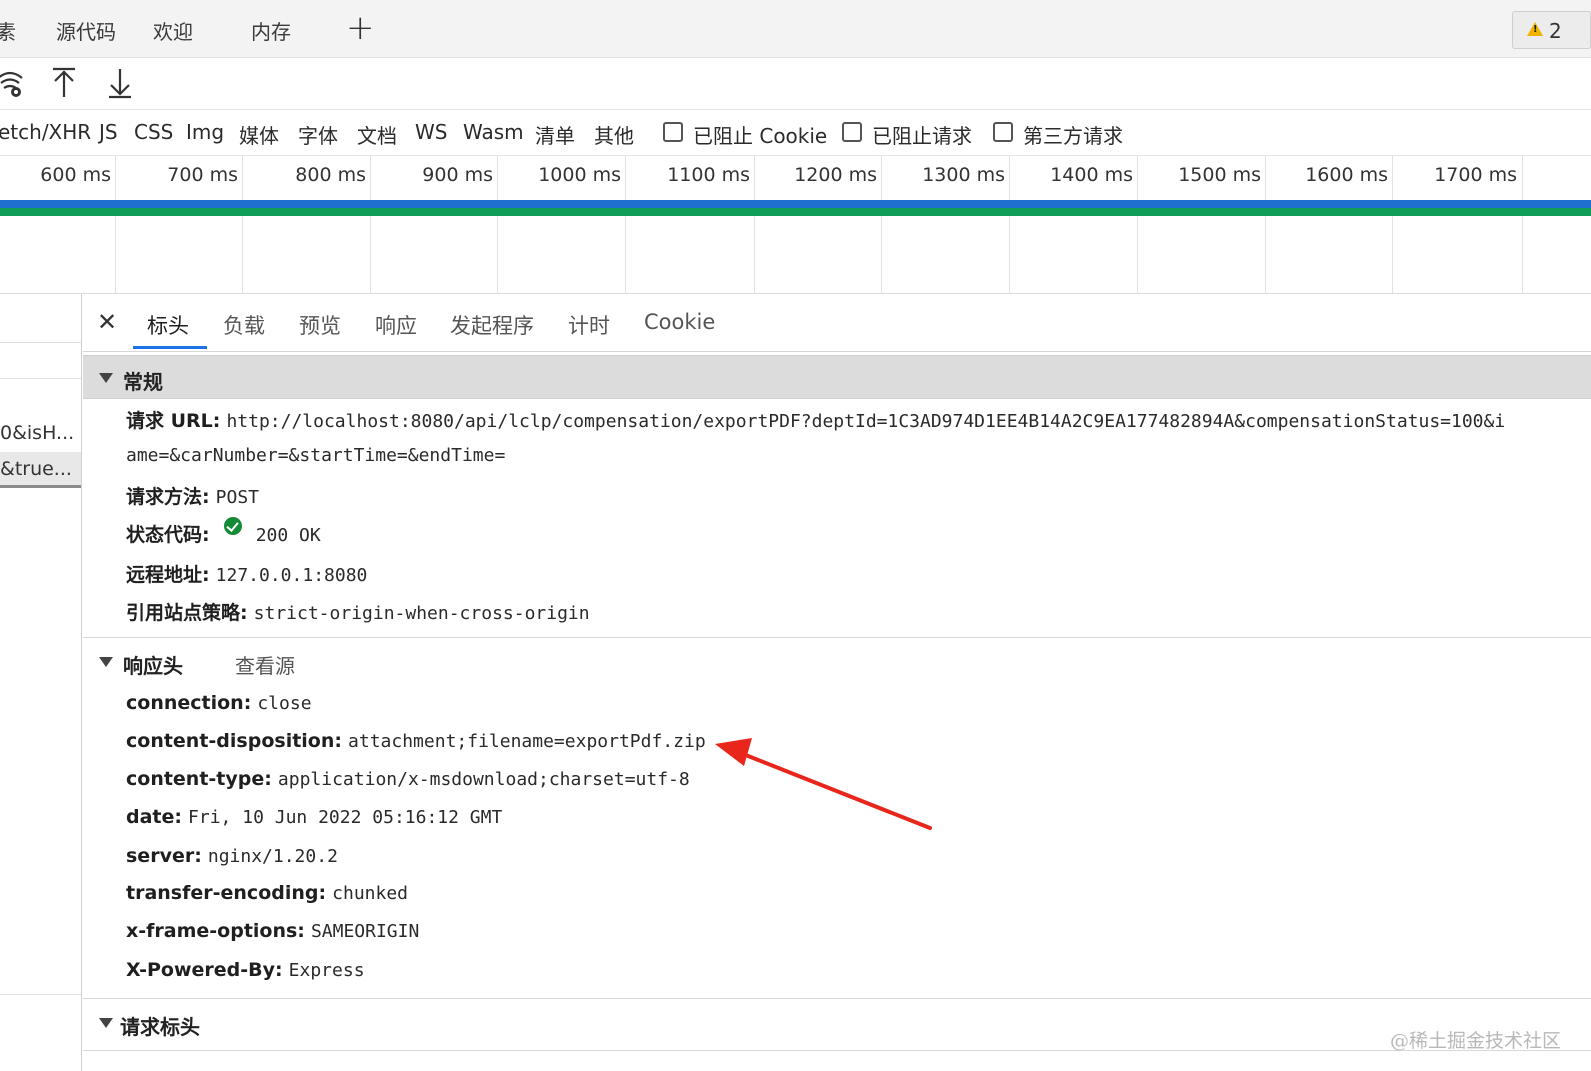 Image resolution: width=1591 pixels, height=1071 pixels. What do you see at coordinates (457, 175) in the screenshot?
I see `time-tick: 900 ms` at bounding box center [457, 175].